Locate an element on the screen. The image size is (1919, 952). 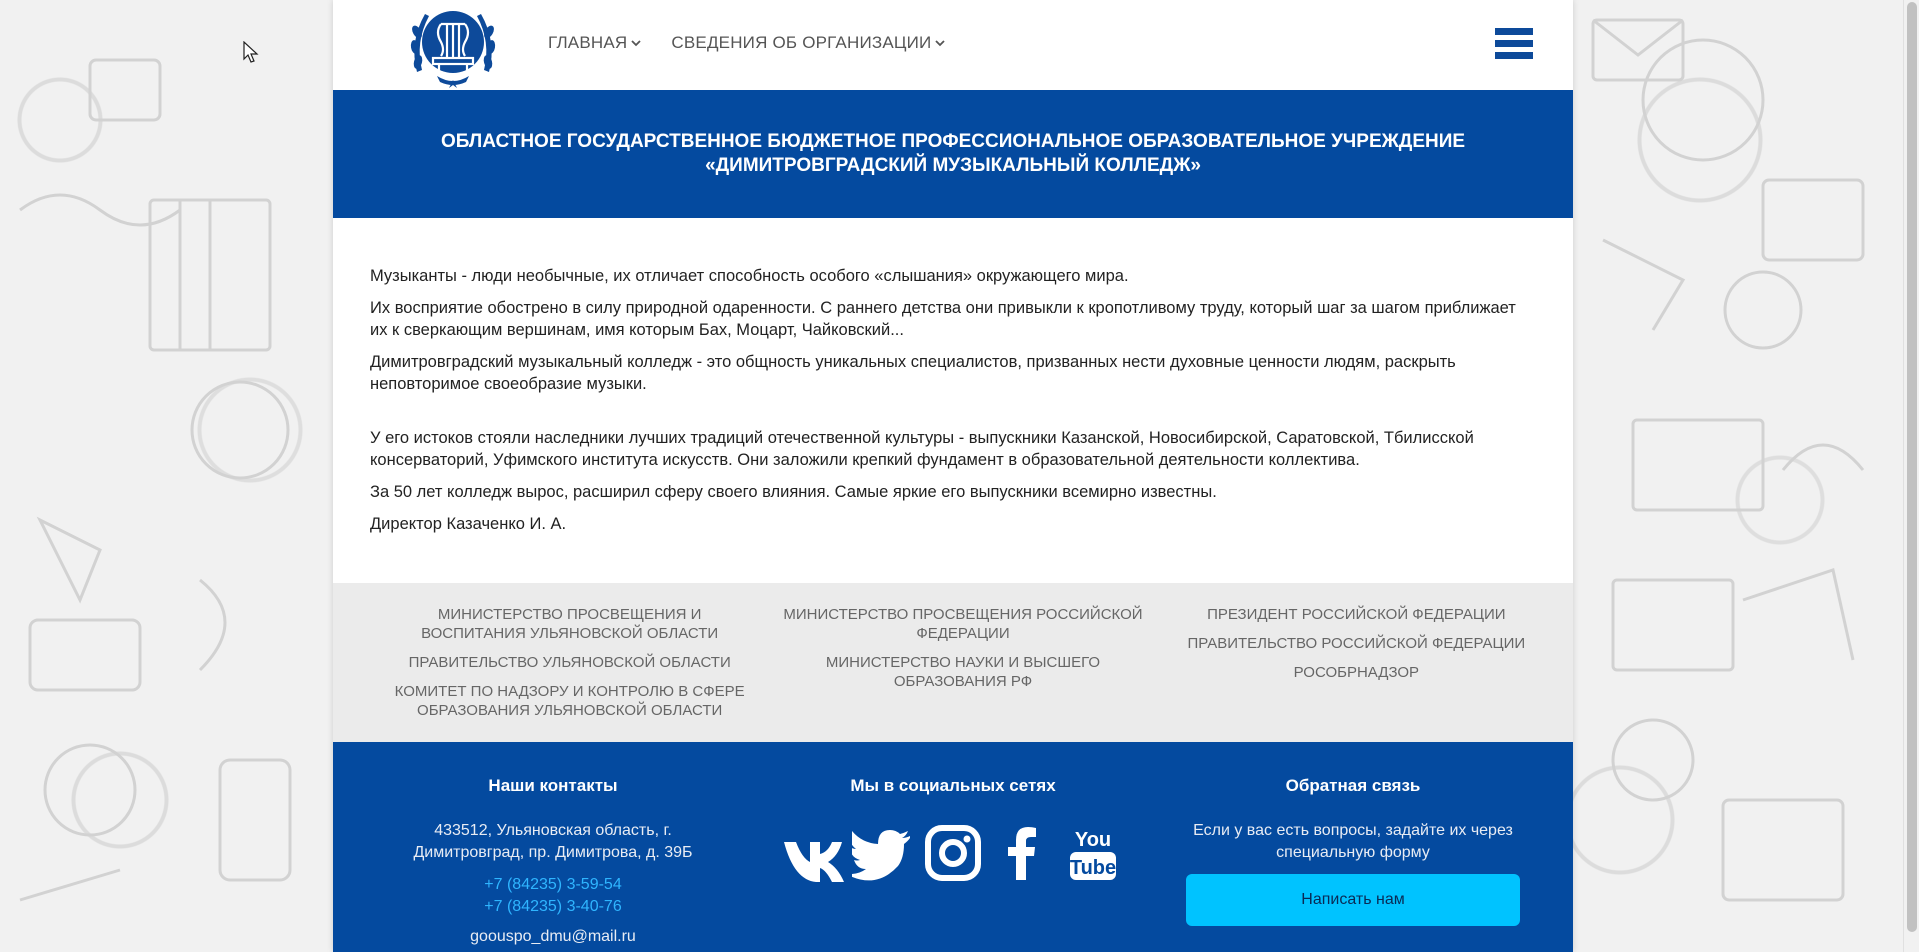
college-logo is located at coordinates (453, 45).